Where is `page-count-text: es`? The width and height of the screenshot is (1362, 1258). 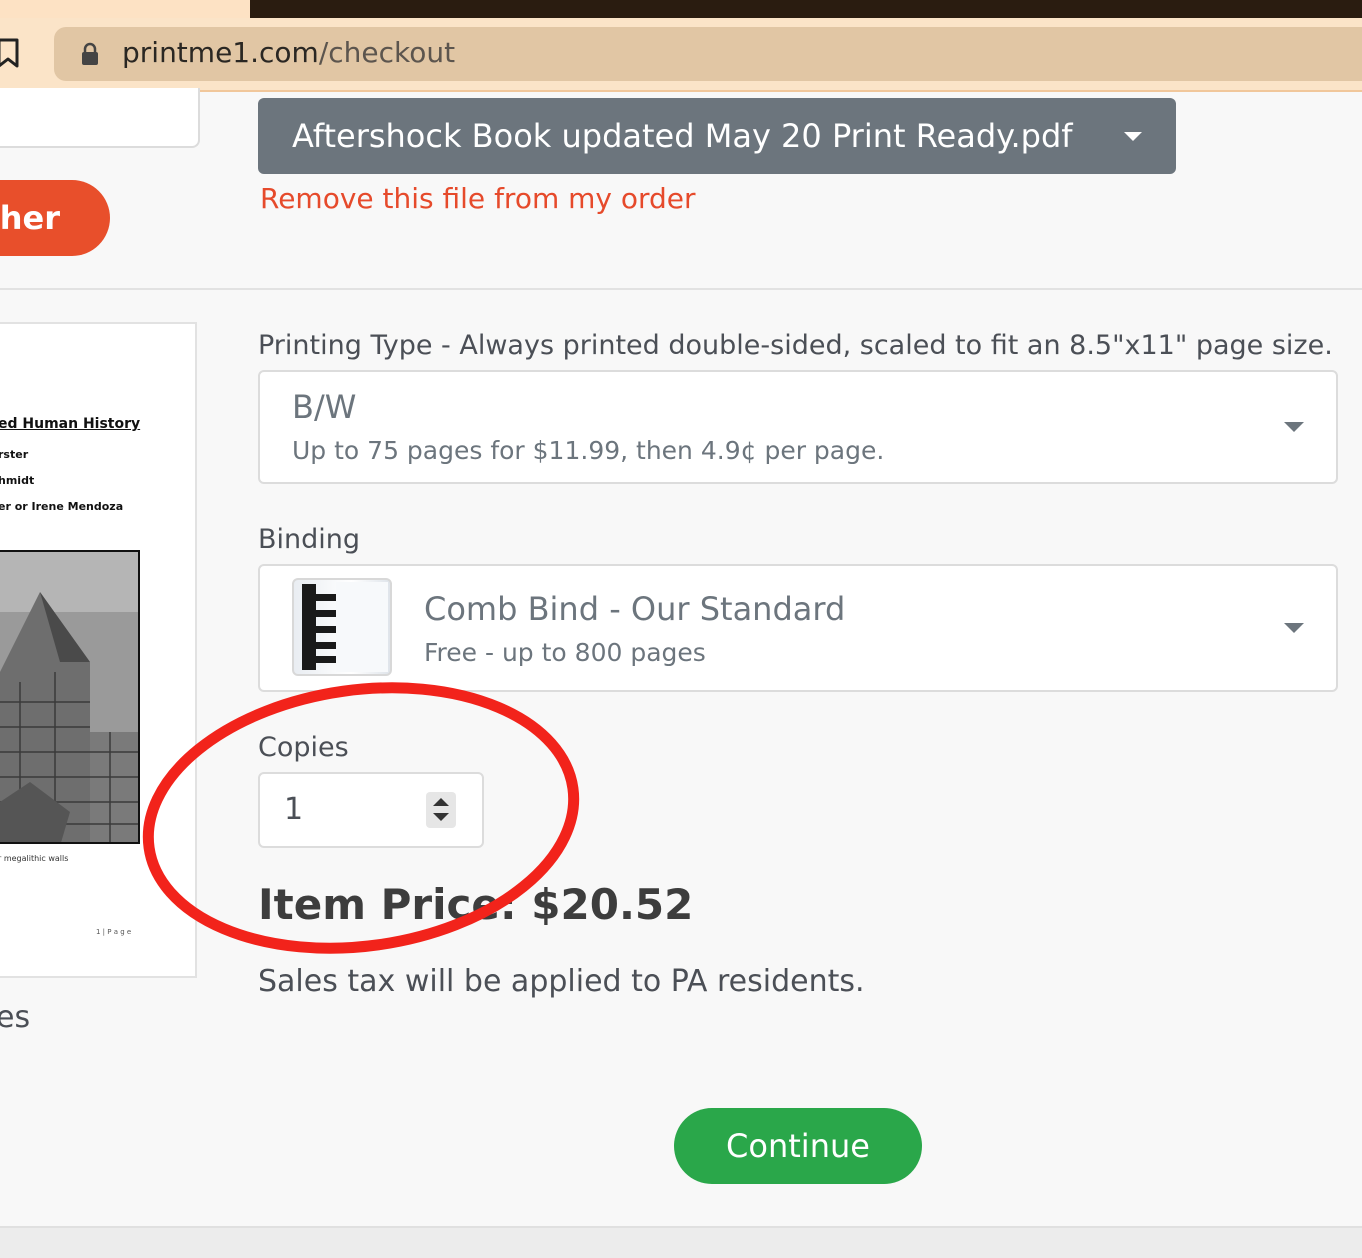
page-count-text: es is located at coordinates (15, 1017).